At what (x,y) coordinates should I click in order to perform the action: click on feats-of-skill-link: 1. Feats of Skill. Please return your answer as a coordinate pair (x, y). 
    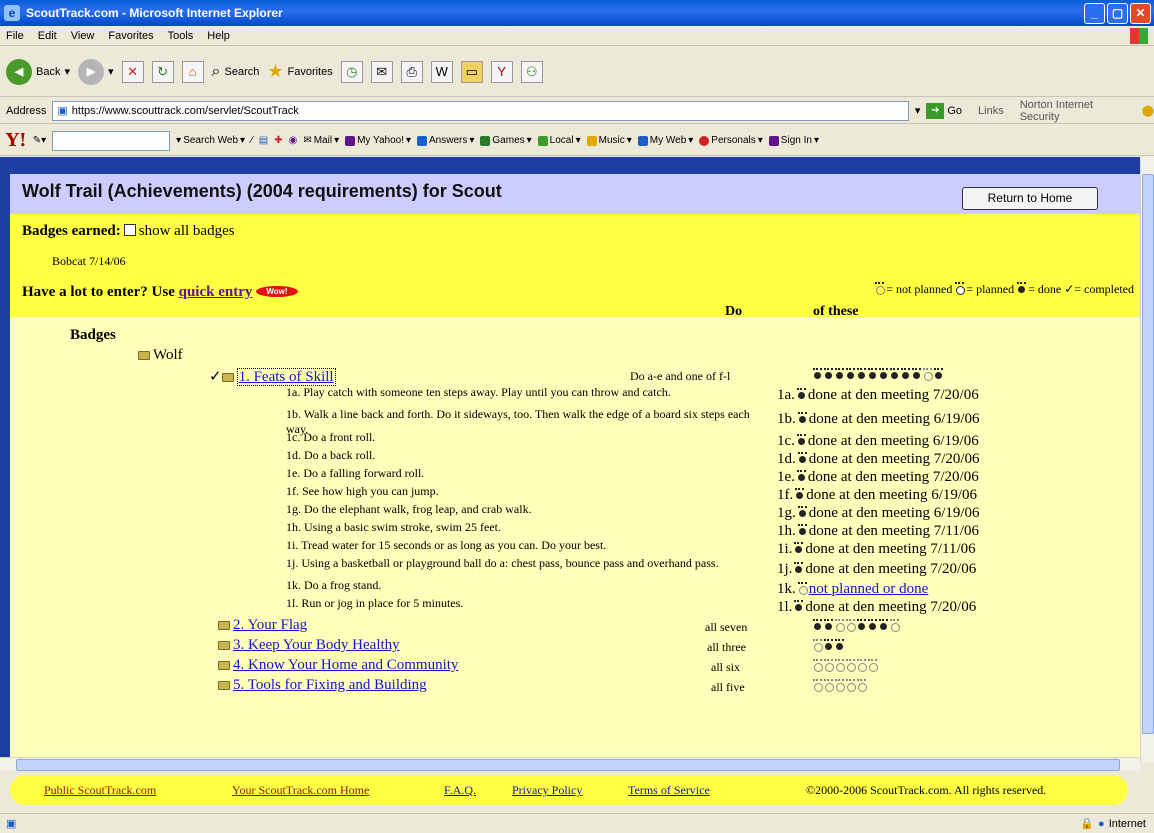
    Looking at the image, I should click on (286, 377).